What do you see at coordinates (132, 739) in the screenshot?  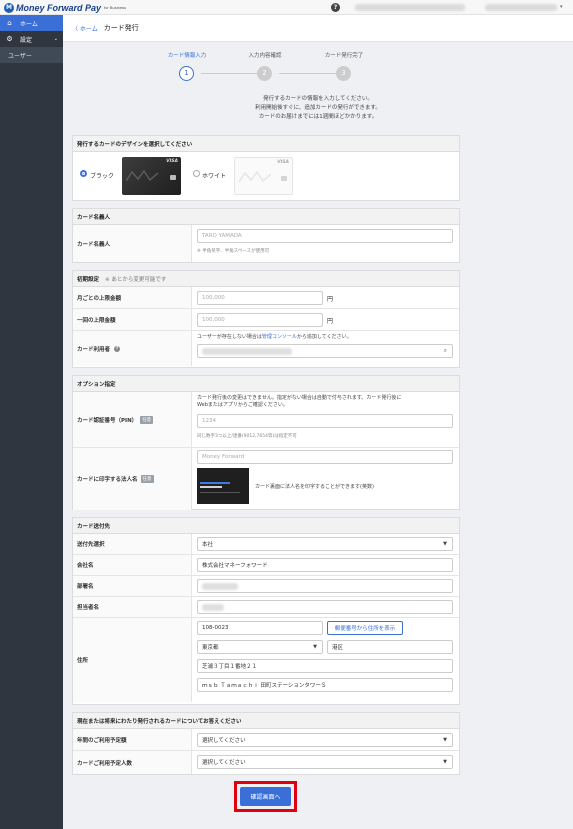 I see `annual-amount-label: 年間のご利用予定額` at bounding box center [132, 739].